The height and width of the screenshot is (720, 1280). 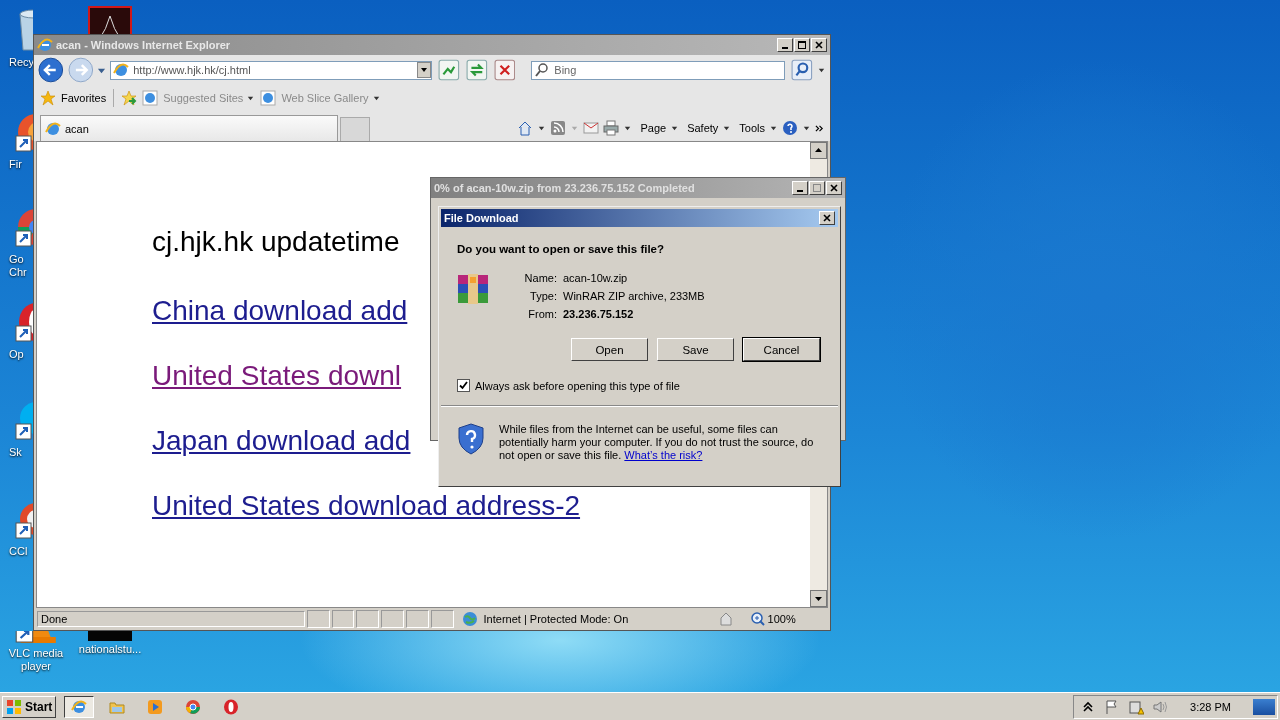 I want to click on stop-icon, so click(x=504, y=70).